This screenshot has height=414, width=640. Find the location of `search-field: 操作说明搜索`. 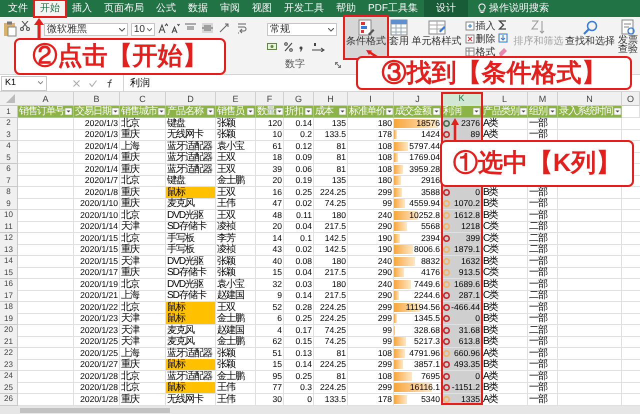

search-field: 操作说明搜索 is located at coordinates (529, 8).